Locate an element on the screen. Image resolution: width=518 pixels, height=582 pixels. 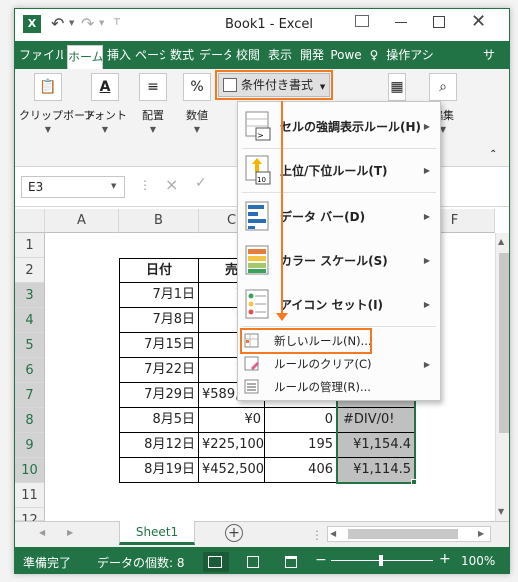
row-header: 5 is located at coordinates (30, 345).